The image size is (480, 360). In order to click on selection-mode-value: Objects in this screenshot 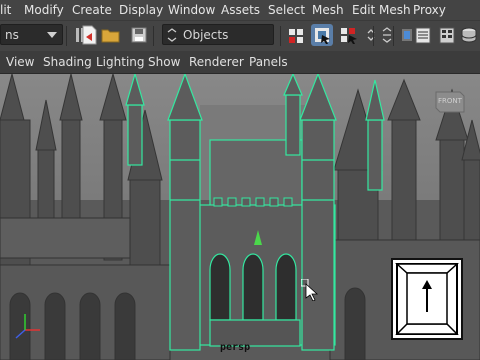, I will do `click(206, 35)`.